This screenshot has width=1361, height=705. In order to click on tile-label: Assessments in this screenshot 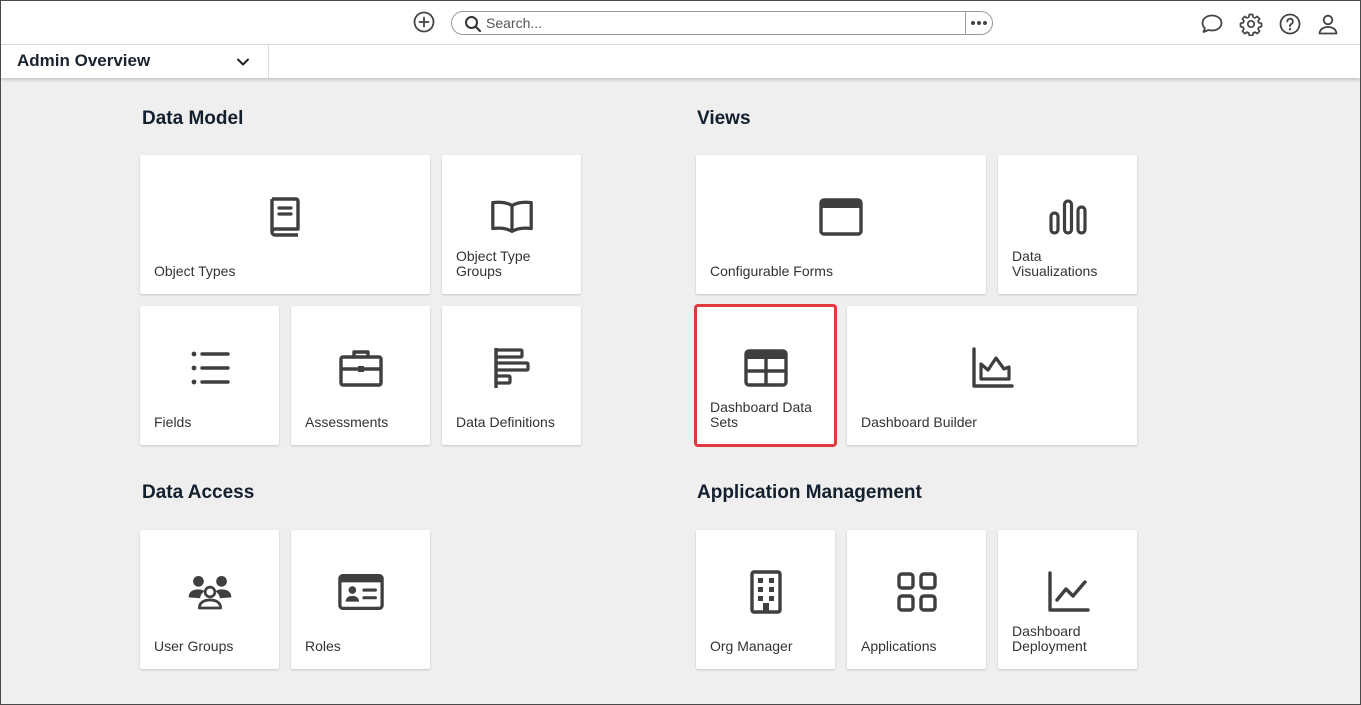, I will do `click(347, 422)`.